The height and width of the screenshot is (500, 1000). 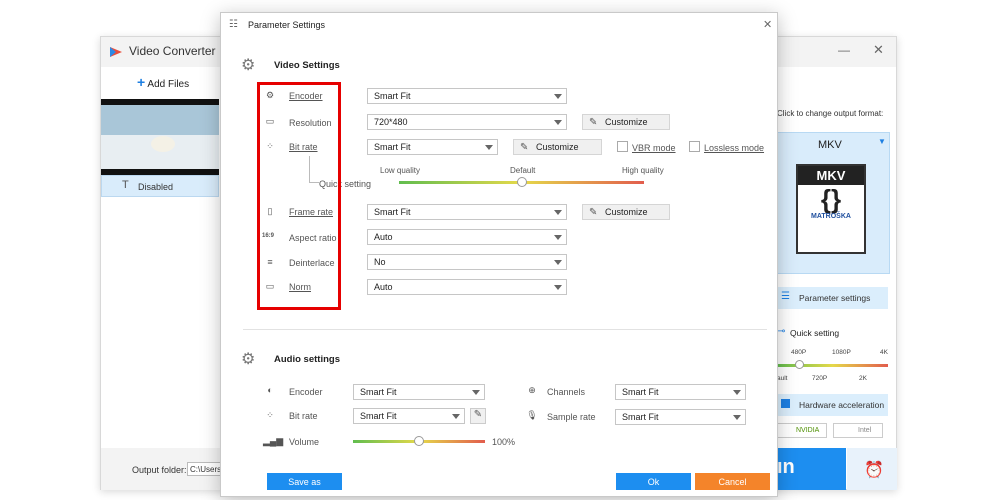 I want to click on channels-value: Smart Fit, so click(x=640, y=392).